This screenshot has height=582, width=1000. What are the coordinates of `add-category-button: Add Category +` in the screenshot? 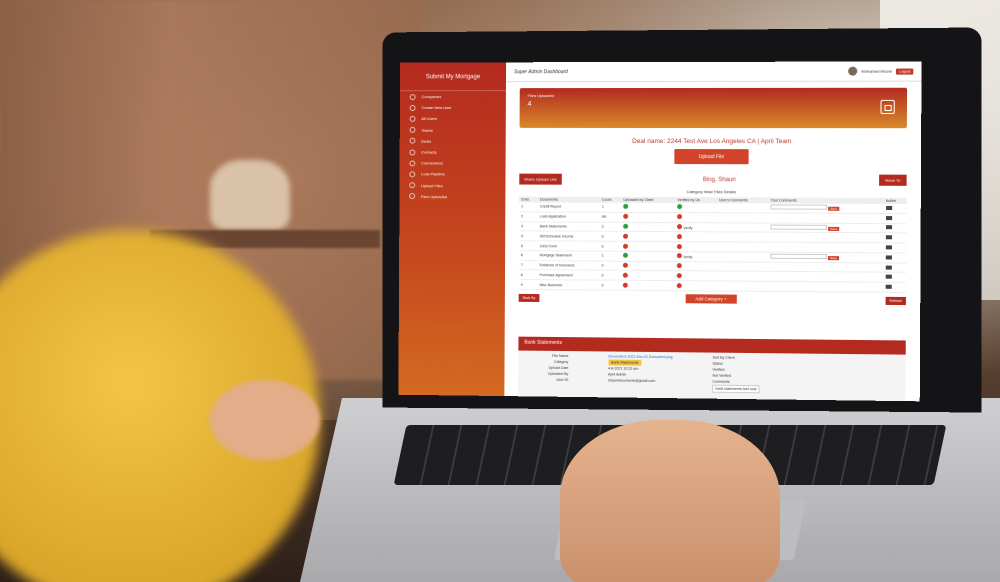 It's located at (711, 298).